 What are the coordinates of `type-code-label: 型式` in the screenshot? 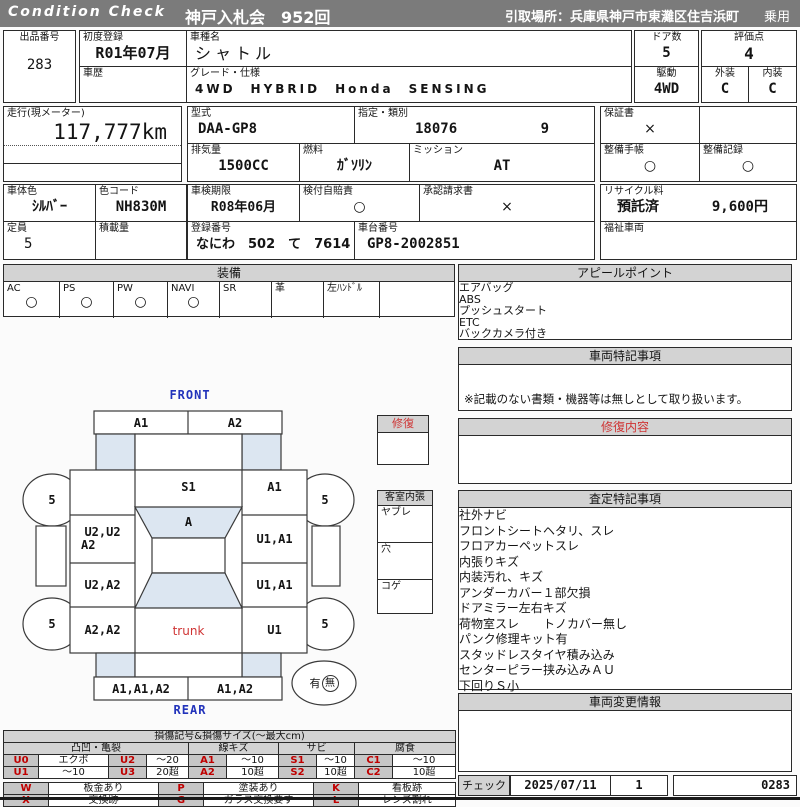 It's located at (201, 113).